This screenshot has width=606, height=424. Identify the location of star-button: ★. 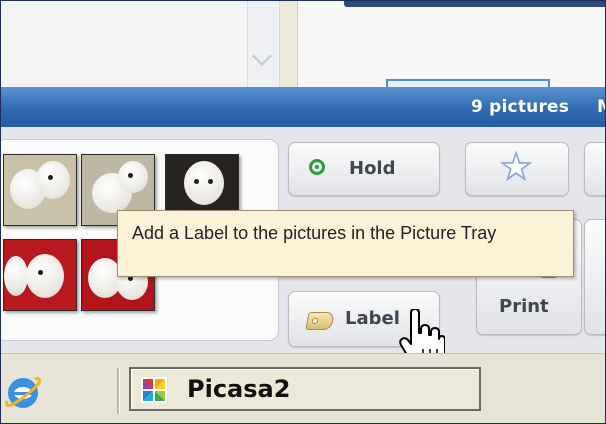
(517, 169).